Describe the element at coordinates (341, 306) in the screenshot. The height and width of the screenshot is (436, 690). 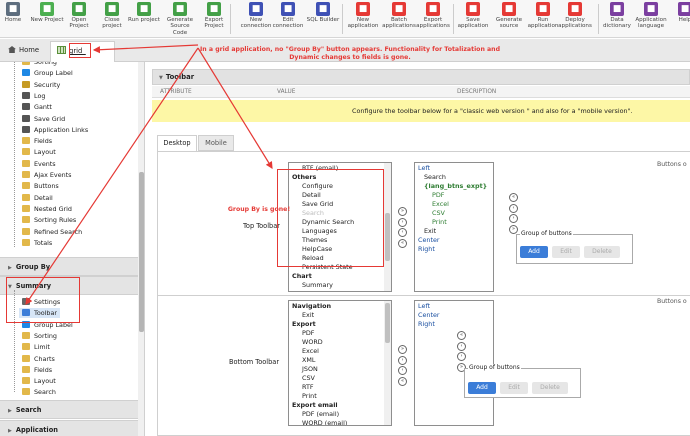
I see `list-group-header: Navigation` at that location.